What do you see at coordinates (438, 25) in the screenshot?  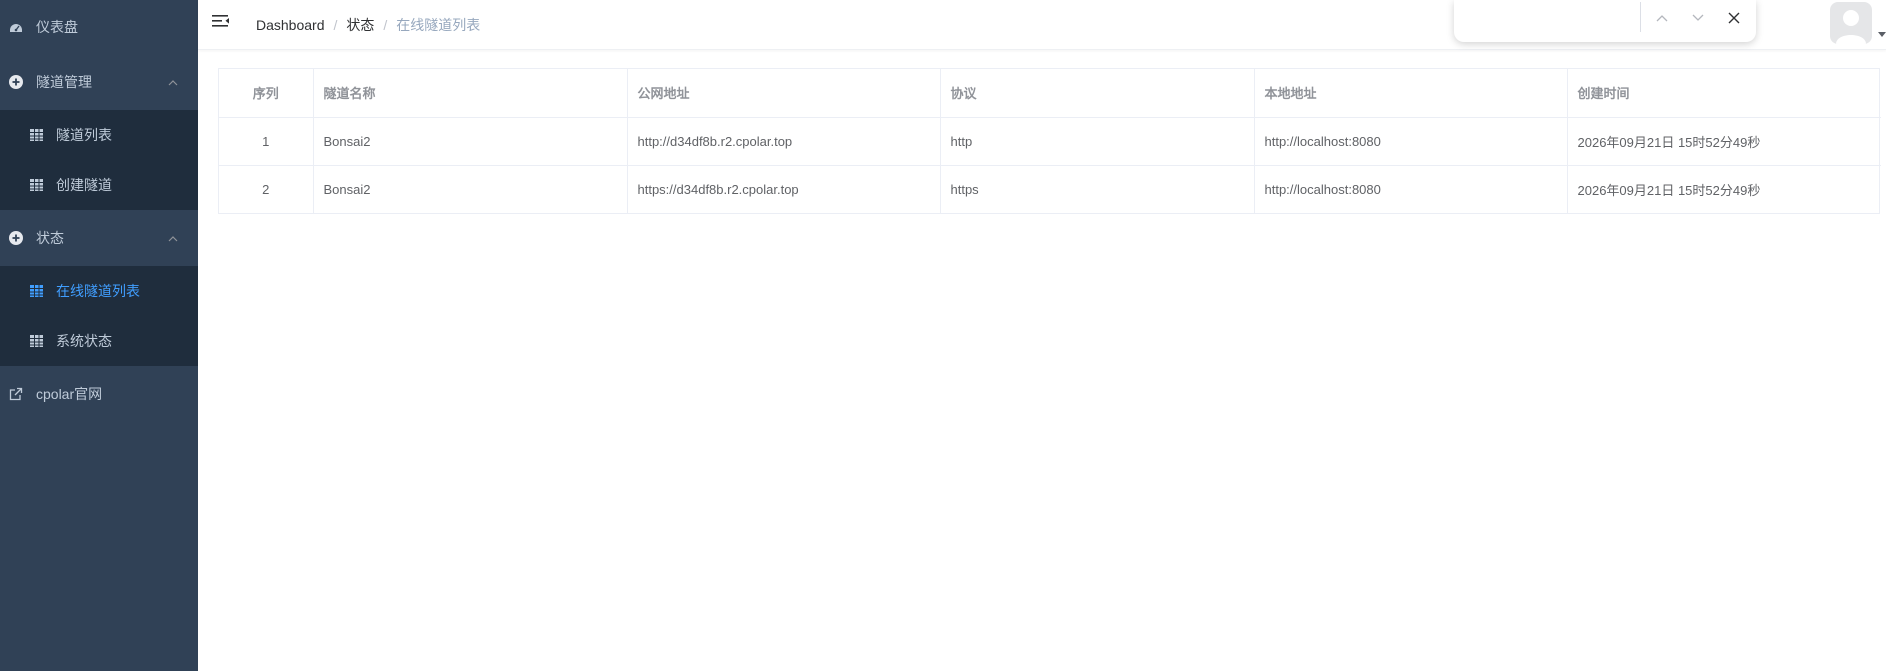 I see `breadcrumb-item-current: 在线隧道列表` at bounding box center [438, 25].